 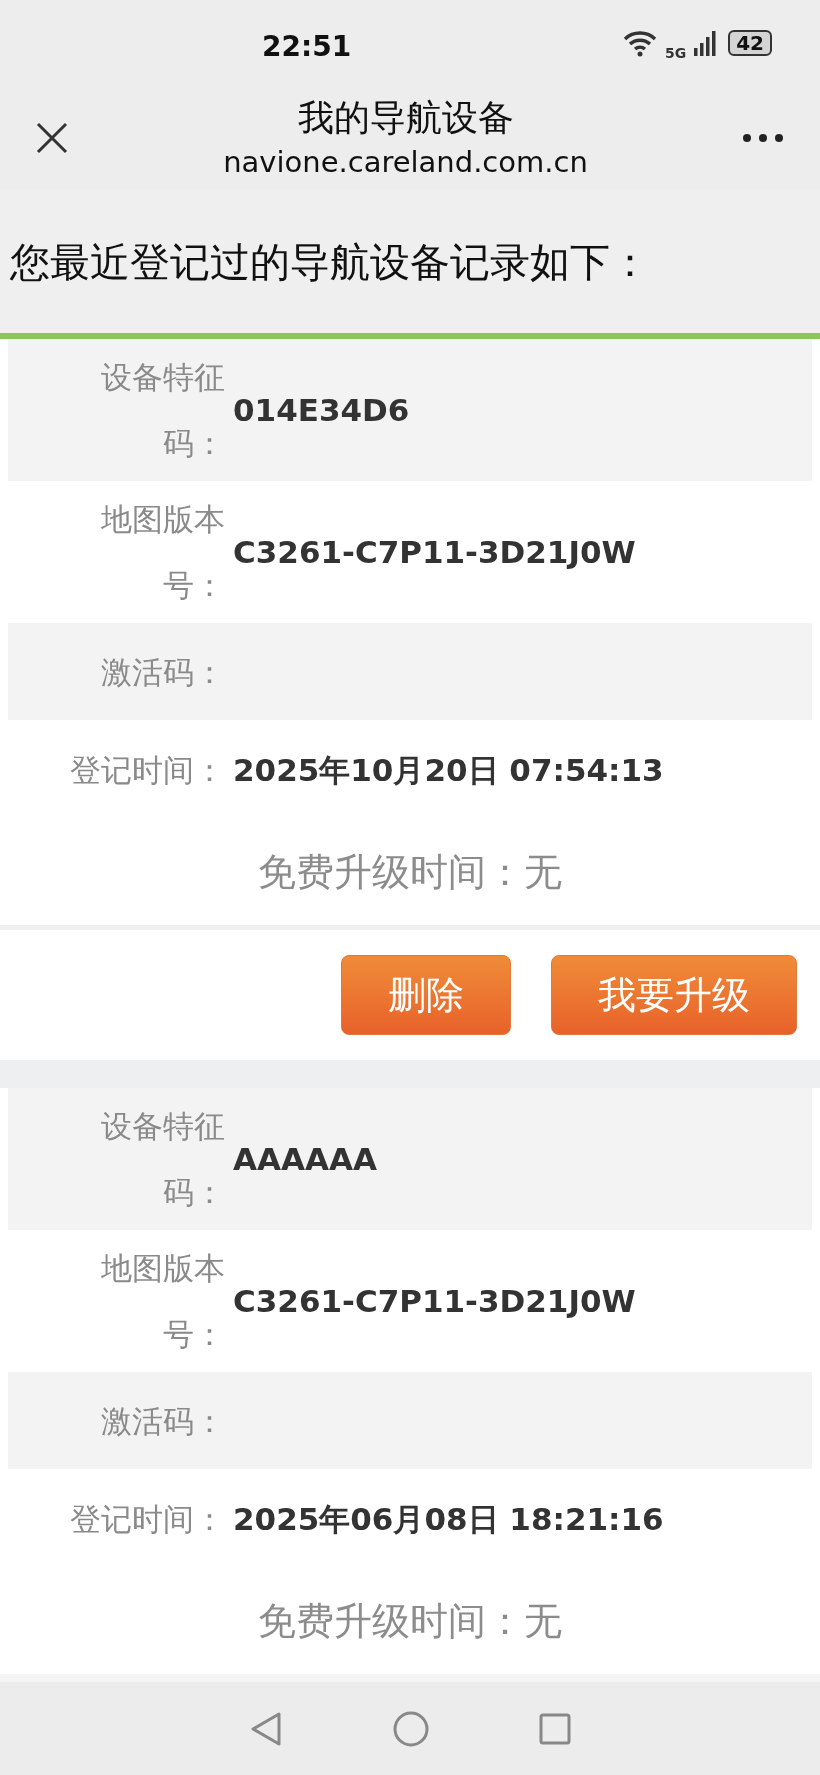 I want to click on wifi-icon, so click(x=639, y=42).